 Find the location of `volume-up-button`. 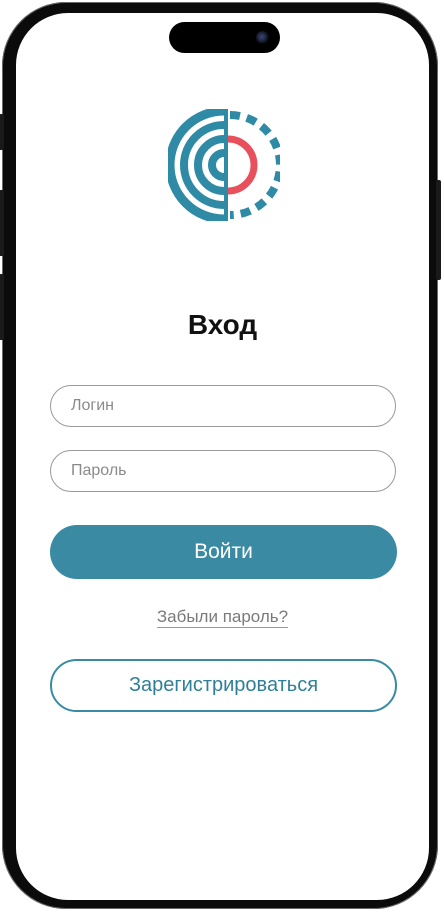

volume-up-button is located at coordinates (2, 223).